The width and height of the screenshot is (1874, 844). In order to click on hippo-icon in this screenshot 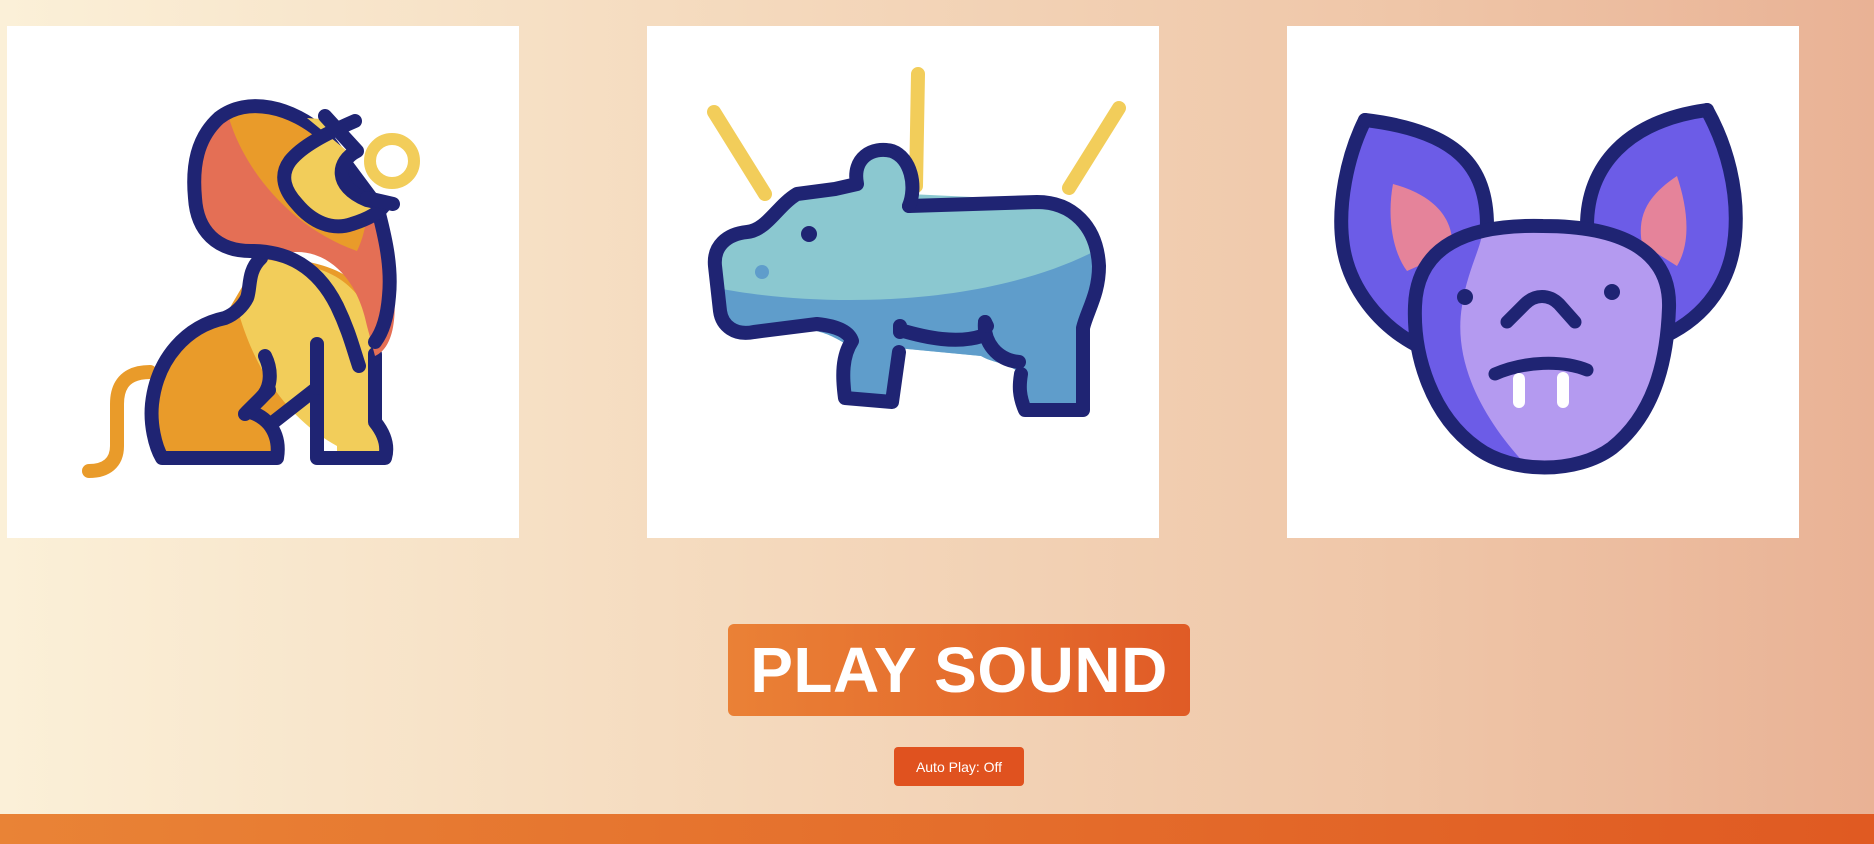, I will do `click(916, 242)`.